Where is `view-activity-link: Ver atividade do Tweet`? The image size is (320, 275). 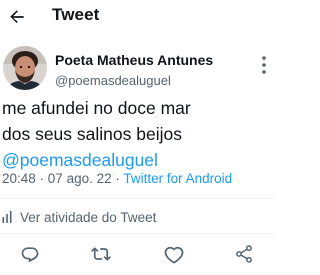
view-activity-link: Ver atividade do Tweet is located at coordinates (79, 217).